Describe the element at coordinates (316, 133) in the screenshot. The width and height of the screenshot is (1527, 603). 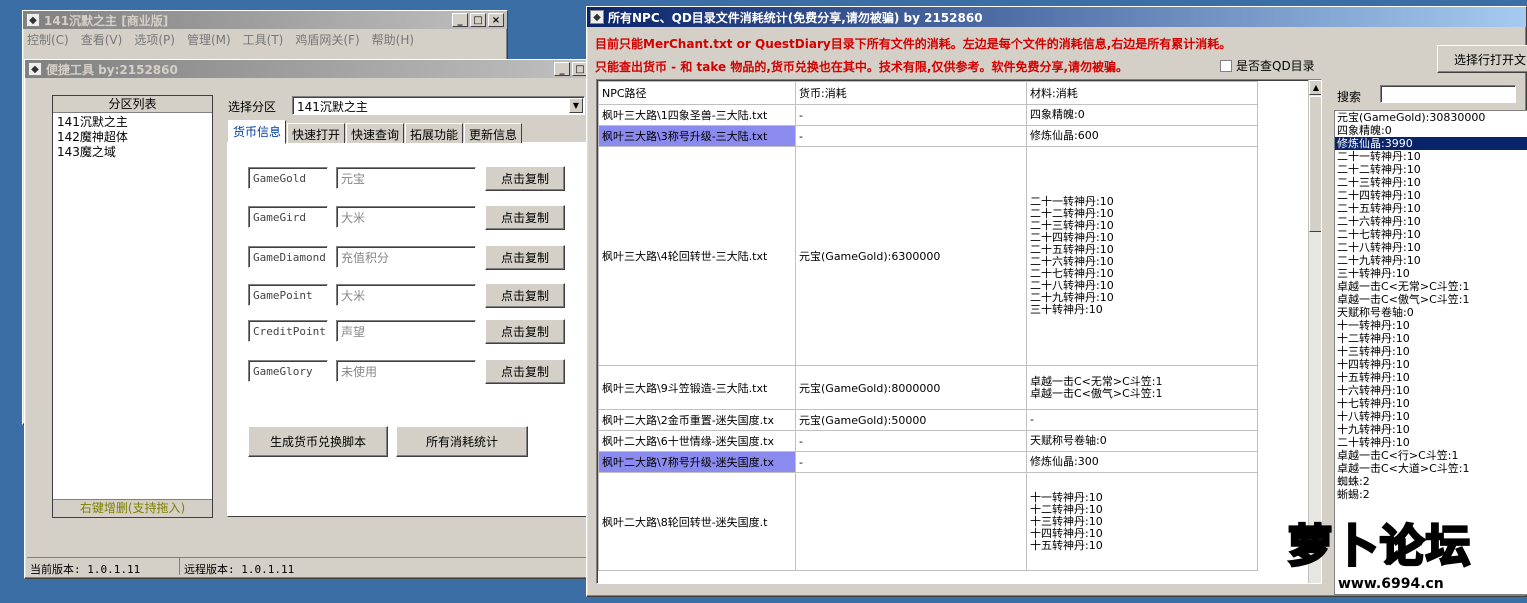
I see `tab-quick-open: 快速打开` at that location.